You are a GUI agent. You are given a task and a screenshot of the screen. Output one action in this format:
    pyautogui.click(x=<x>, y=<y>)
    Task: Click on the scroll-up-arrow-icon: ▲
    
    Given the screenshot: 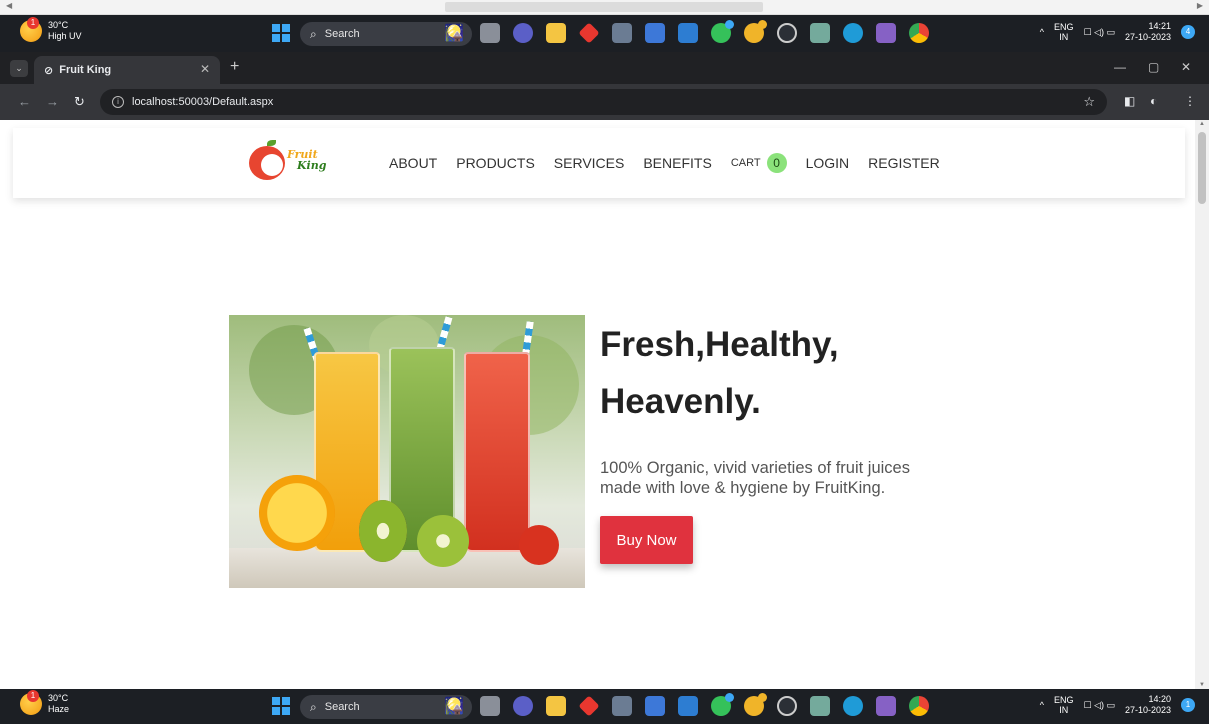 What is the action you would take?
    pyautogui.click(x=1202, y=124)
    